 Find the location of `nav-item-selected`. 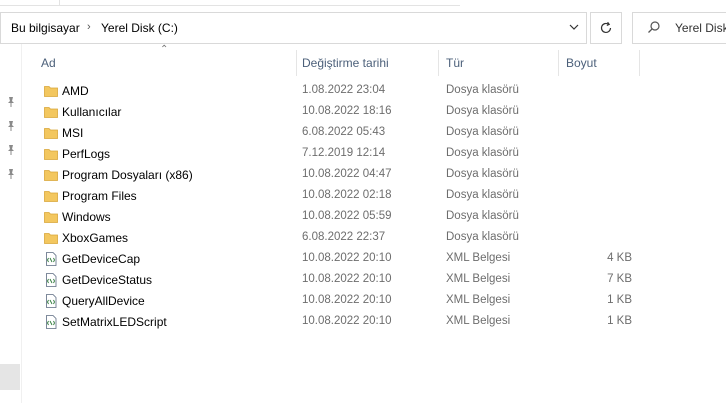

nav-item-selected is located at coordinates (10, 377).